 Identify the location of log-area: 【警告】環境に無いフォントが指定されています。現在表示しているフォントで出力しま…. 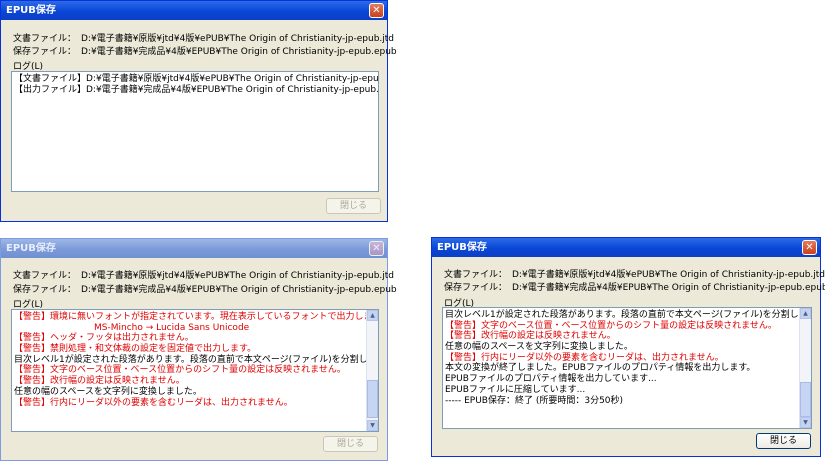
(195, 370).